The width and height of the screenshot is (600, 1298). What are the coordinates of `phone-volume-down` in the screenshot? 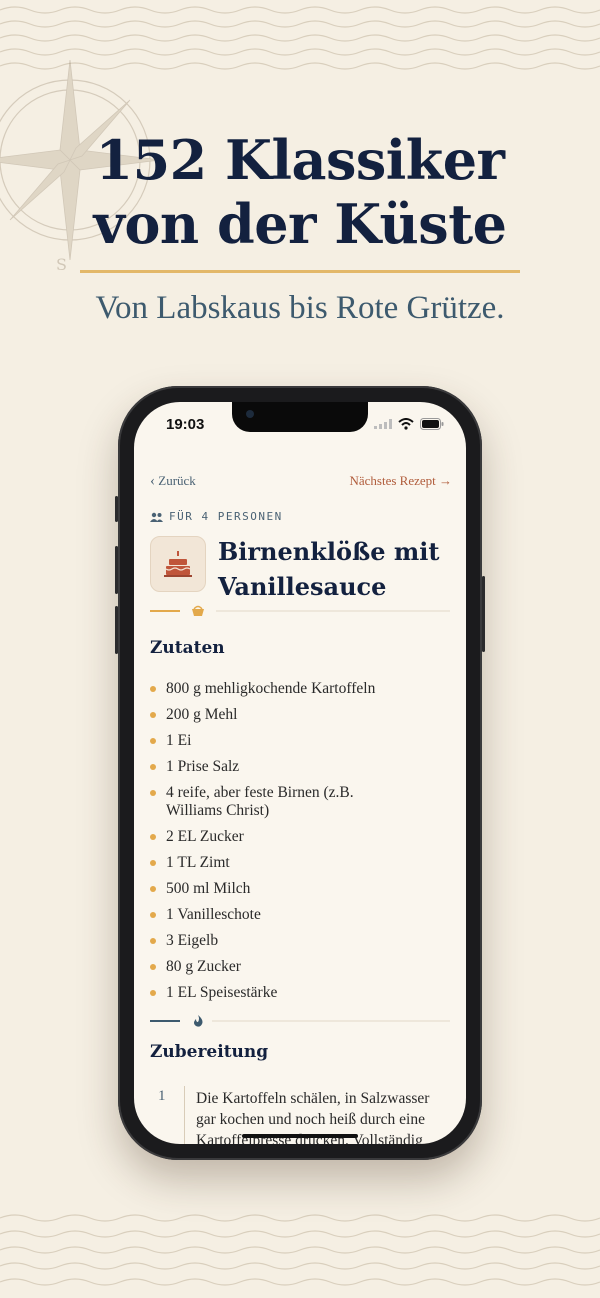 It's located at (116, 630).